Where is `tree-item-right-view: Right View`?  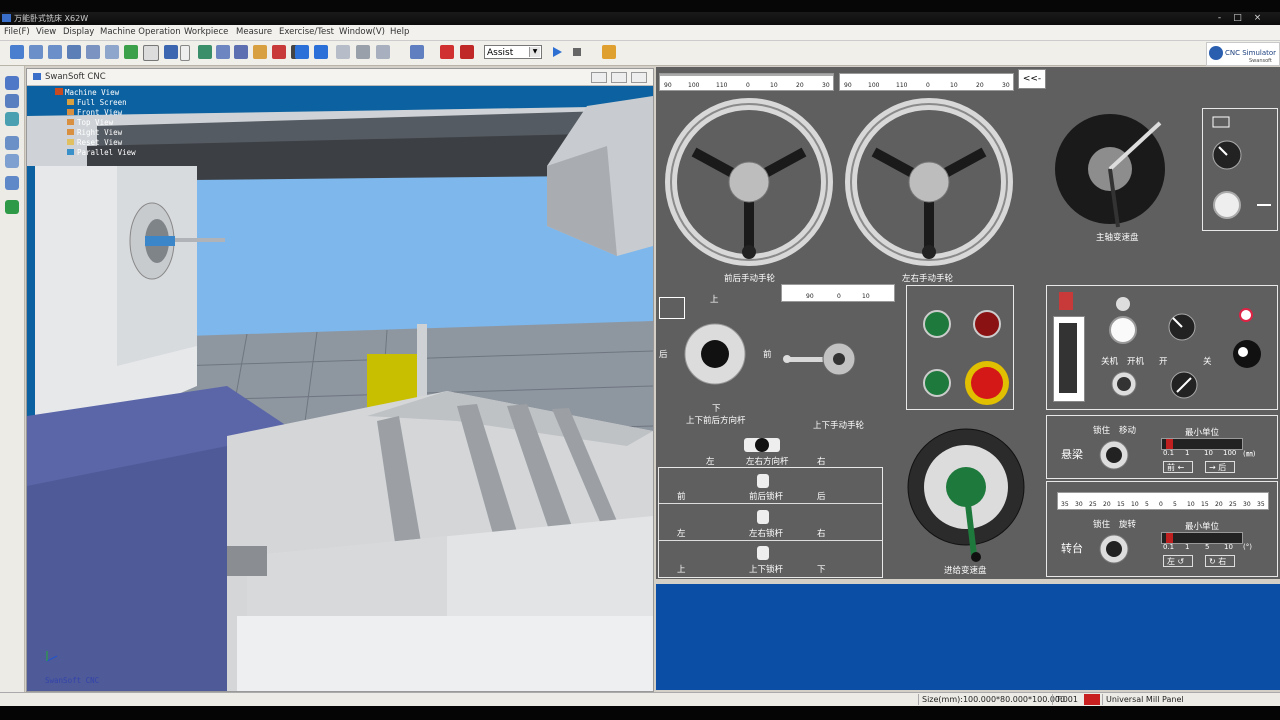
tree-item-right-view: Right View is located at coordinates (94, 132).